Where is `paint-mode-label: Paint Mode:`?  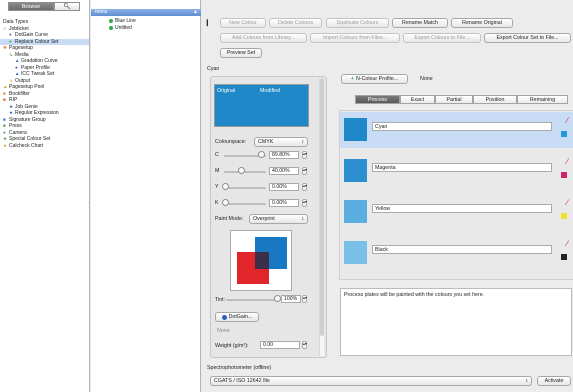 paint-mode-label: Paint Mode: is located at coordinates (229, 219).